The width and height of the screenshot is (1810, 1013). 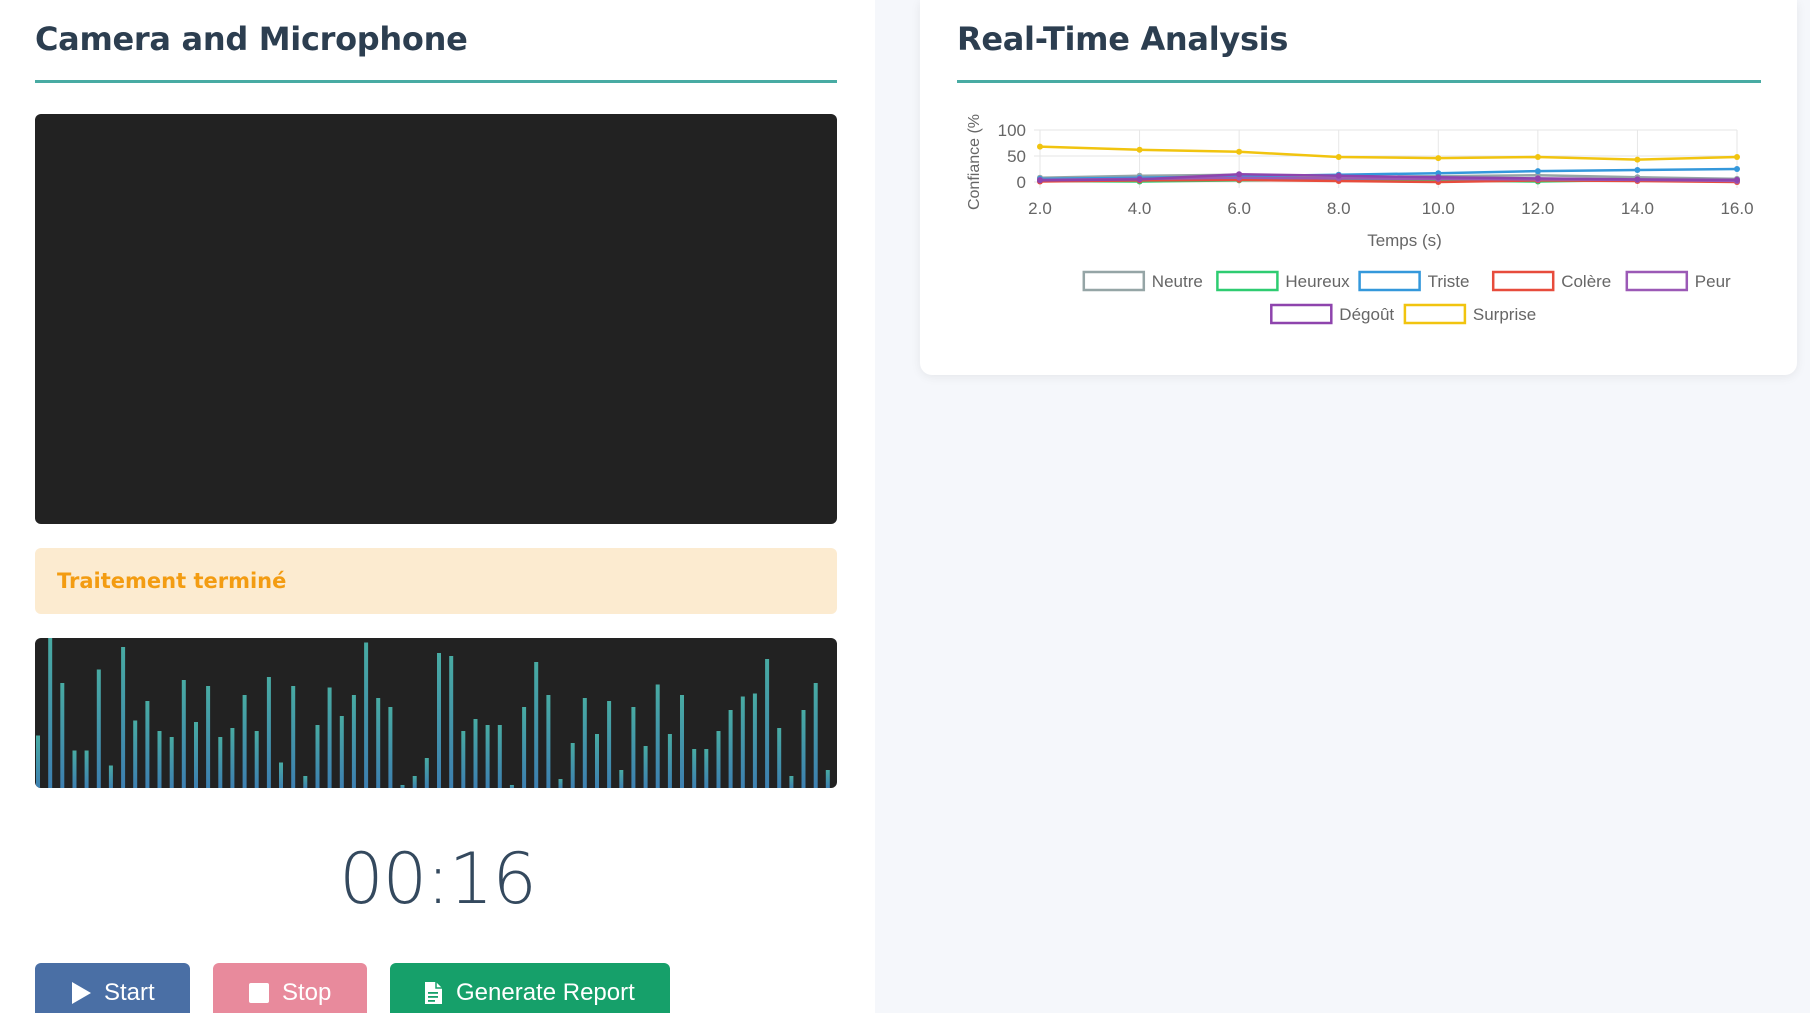 What do you see at coordinates (172, 581) in the screenshot?
I see `status-text: Traitement terminé` at bounding box center [172, 581].